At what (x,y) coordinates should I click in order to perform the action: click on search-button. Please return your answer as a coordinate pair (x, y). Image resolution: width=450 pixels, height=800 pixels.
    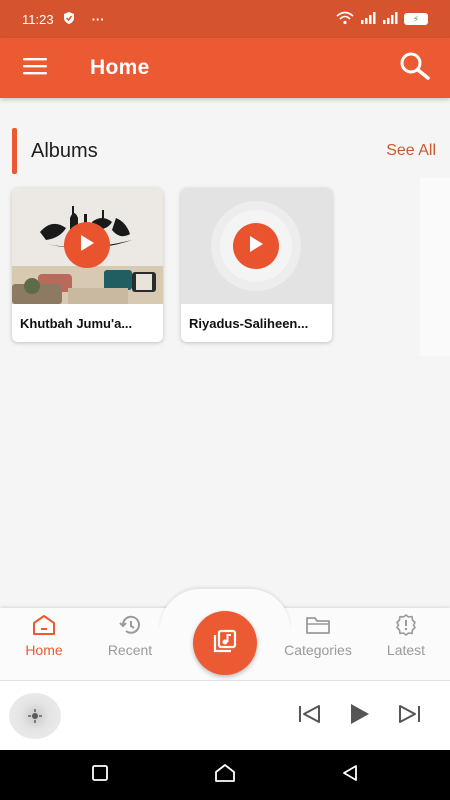
    Looking at the image, I should click on (415, 68).